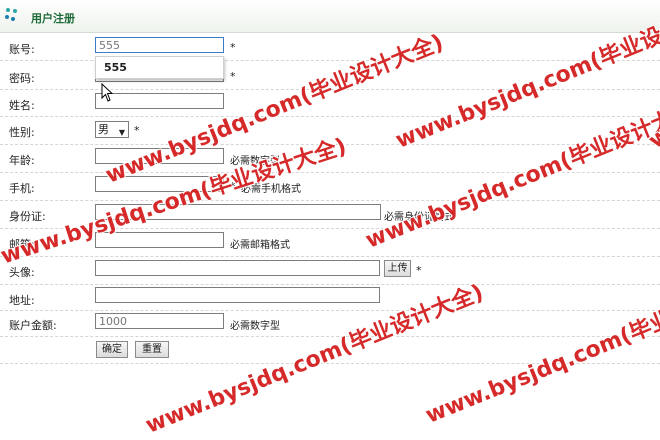 The image size is (660, 440). Describe the element at coordinates (159, 45) in the screenshot. I see `account-input` at that location.